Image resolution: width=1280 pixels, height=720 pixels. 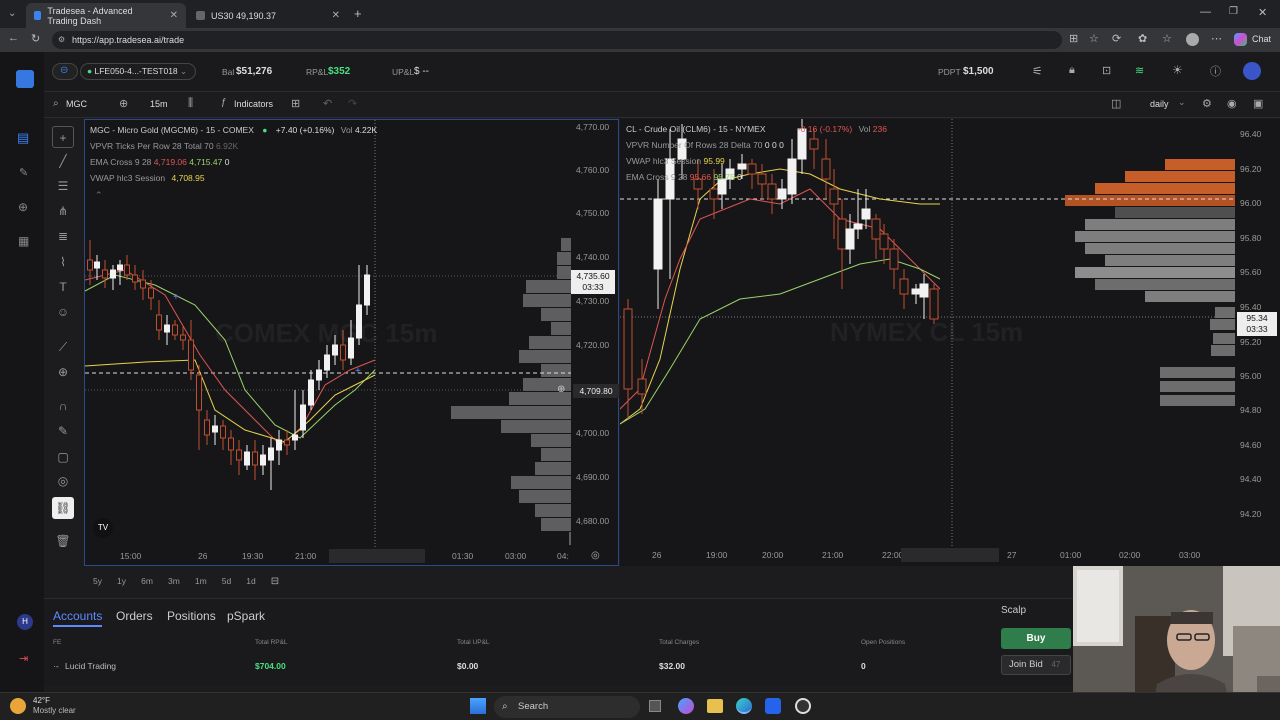 I want to click on buy-button: Buy, so click(x=1036, y=638).